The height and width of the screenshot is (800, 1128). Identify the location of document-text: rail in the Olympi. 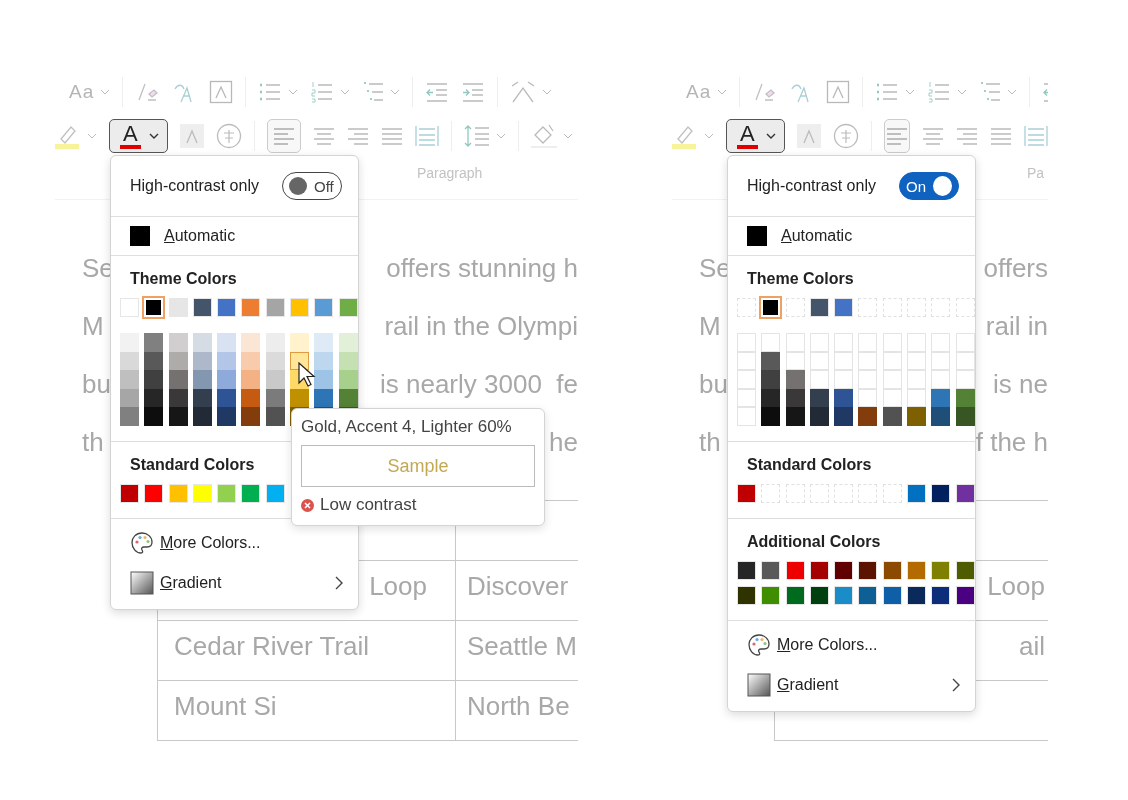
(481, 326).